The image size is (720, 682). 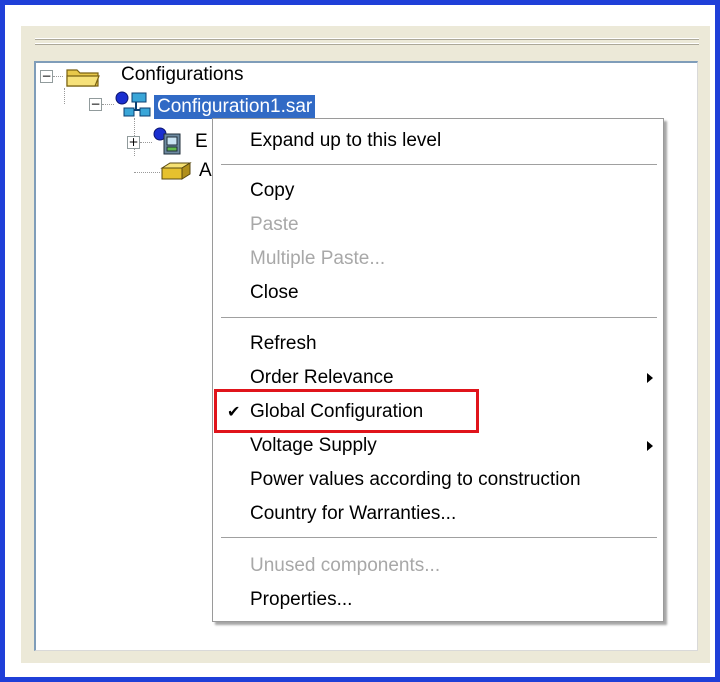 What do you see at coordinates (346, 140) in the screenshot?
I see `menu-item-label: Expand up to this level` at bounding box center [346, 140].